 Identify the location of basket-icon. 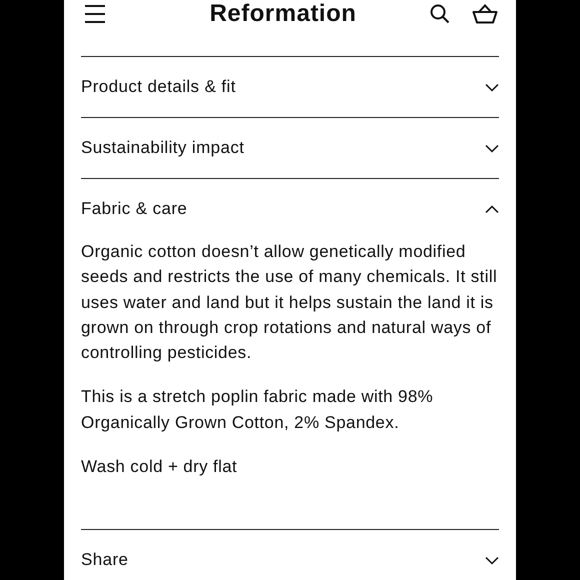
(485, 14).